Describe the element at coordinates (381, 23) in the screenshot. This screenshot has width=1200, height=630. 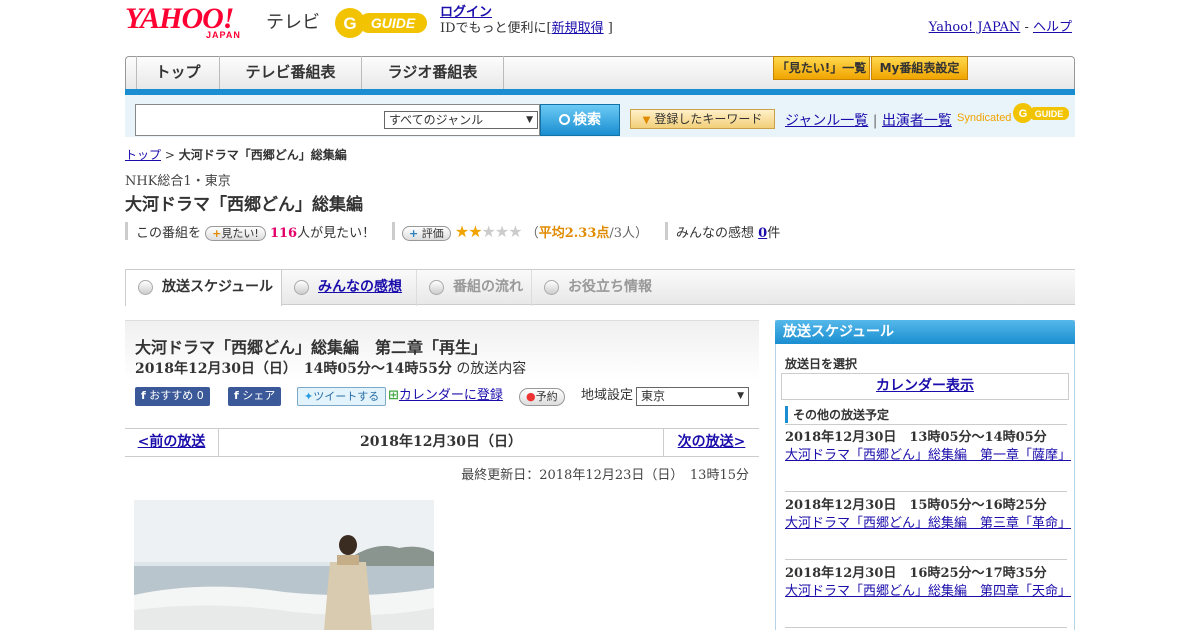
I see `g-guide-logo: G GUIDE` at that location.